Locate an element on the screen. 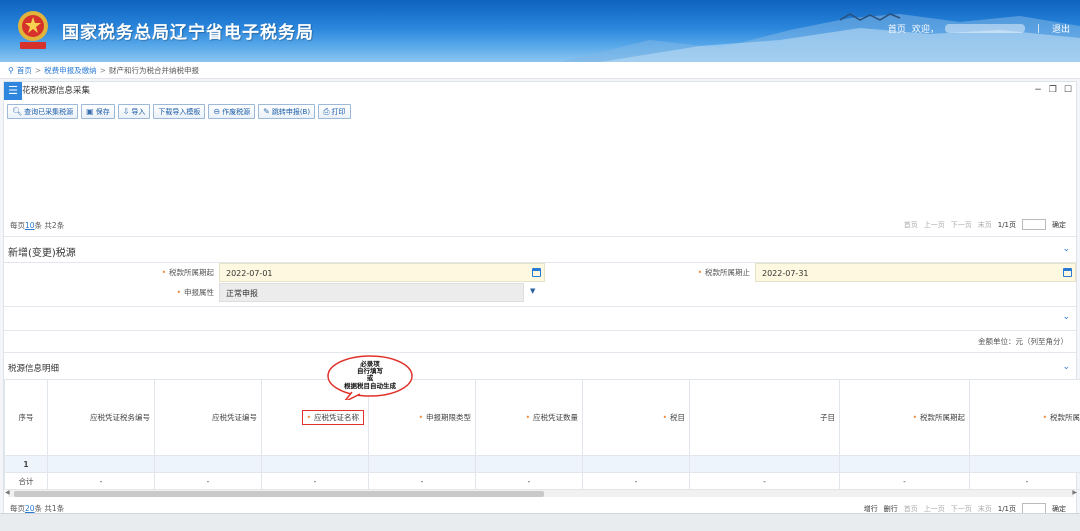  col-voucher-no: 应税凭证编号 is located at coordinates (208, 417).